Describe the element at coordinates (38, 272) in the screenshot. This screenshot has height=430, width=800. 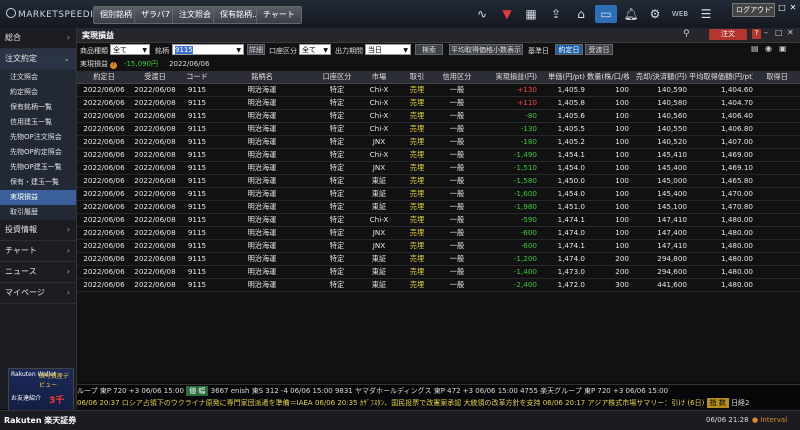
I see `sidebar-item-news: ニュース ›` at that location.